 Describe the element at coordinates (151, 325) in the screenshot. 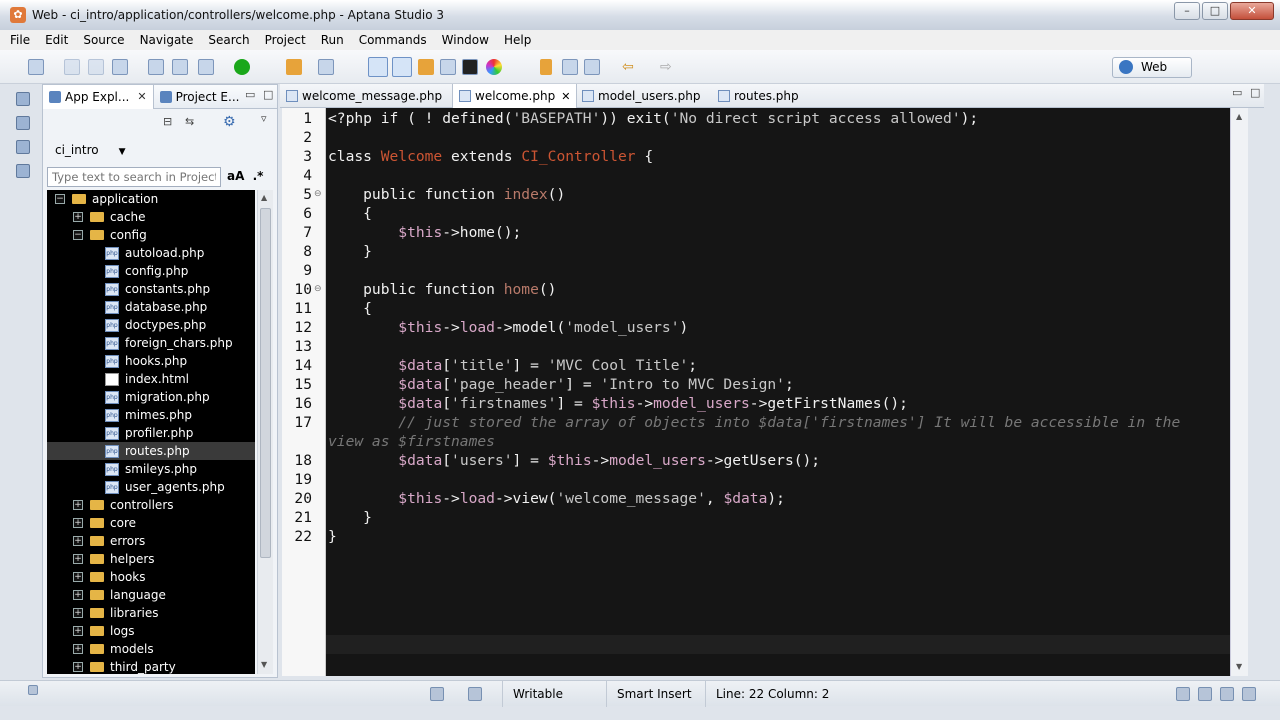

I see `tree-item: php doctypes.php` at that location.